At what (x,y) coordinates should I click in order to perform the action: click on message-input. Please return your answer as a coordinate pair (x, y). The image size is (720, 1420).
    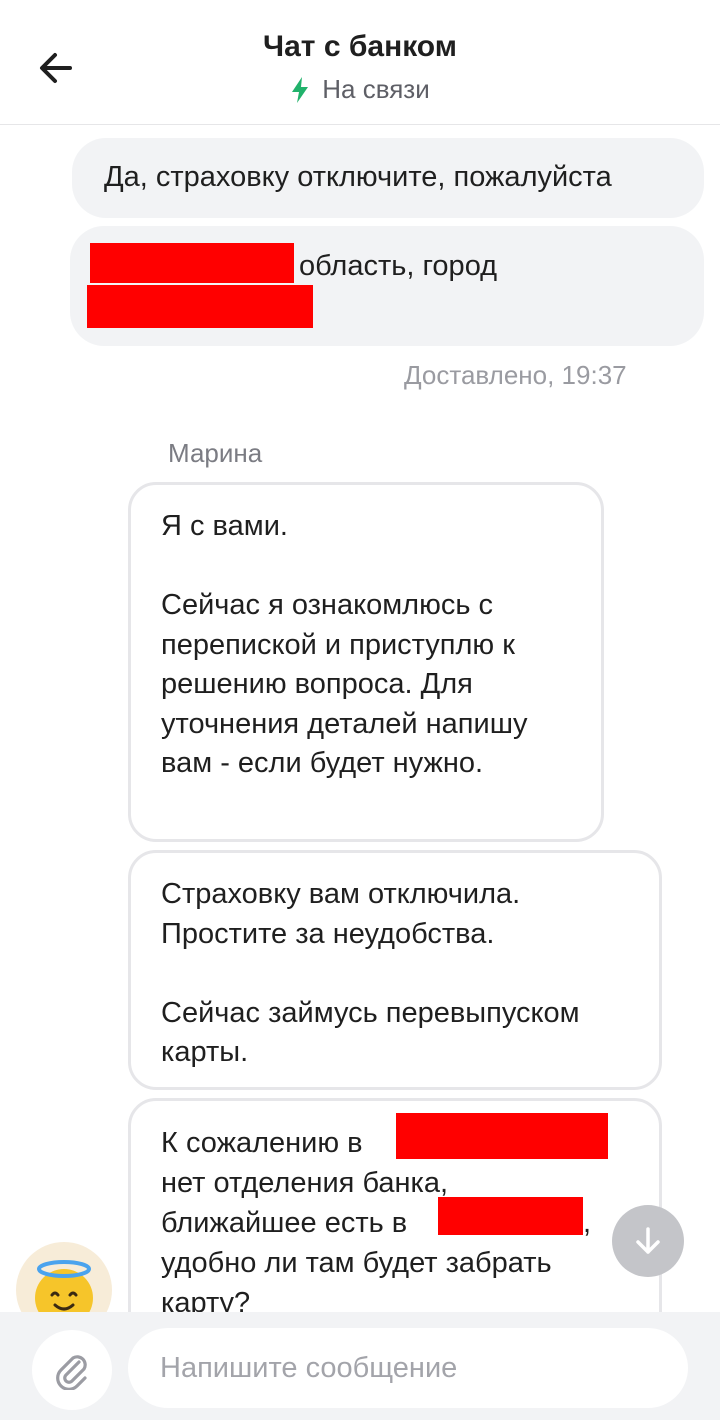
    Looking at the image, I should click on (408, 1368).